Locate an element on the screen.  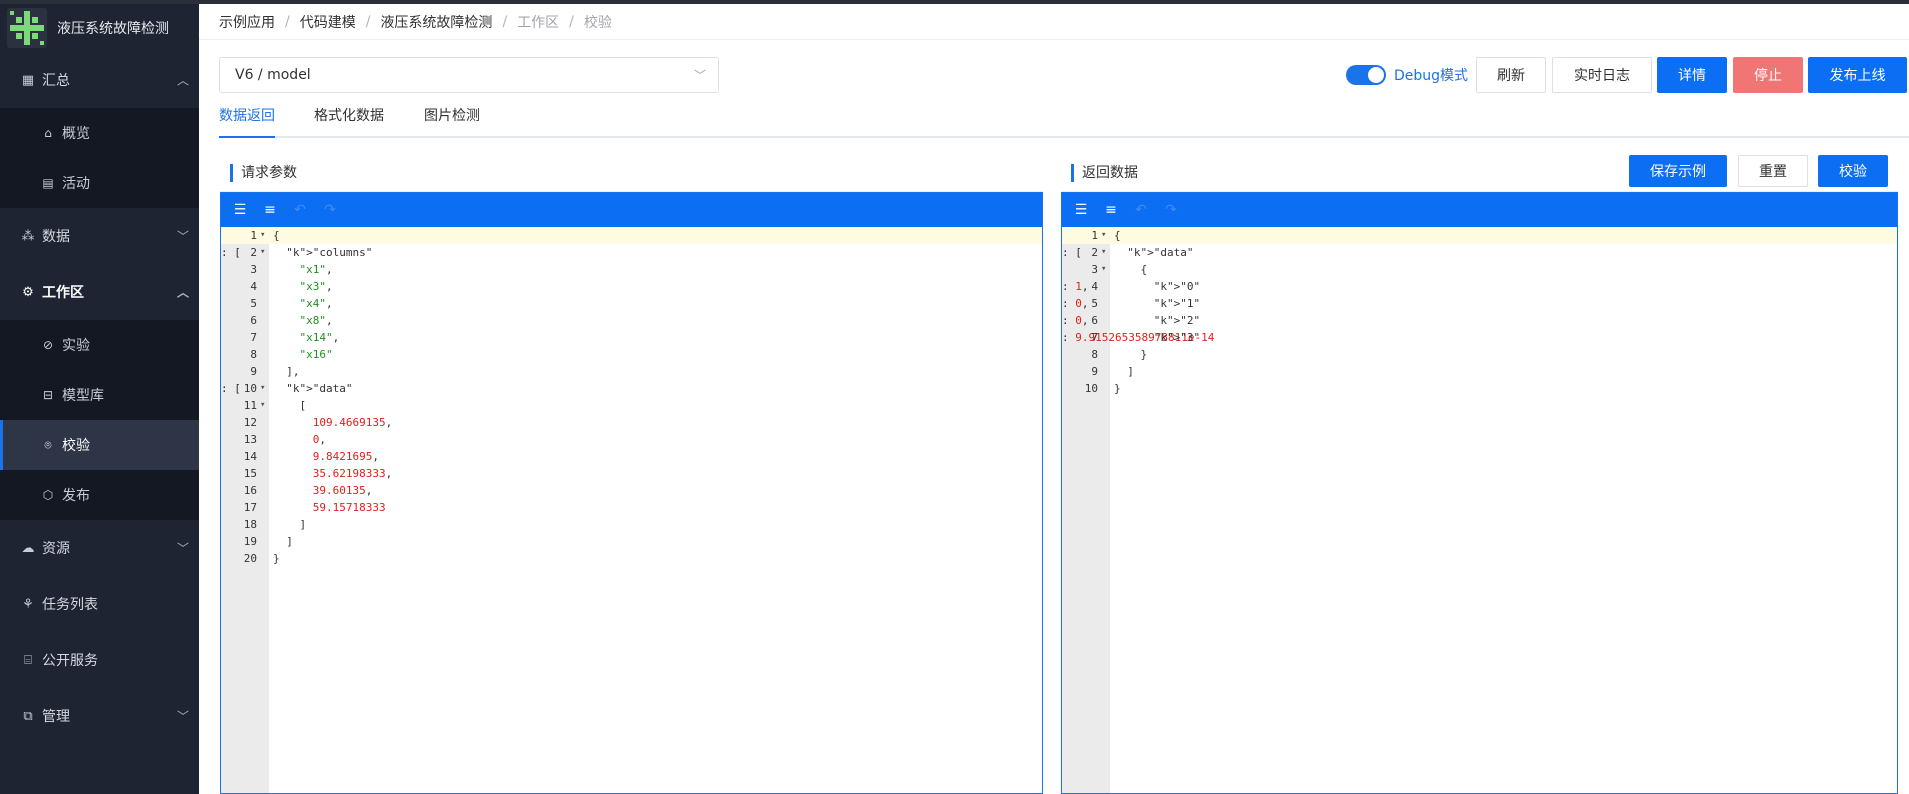
sidebar-item-workspace: ⚙ 工作区 ︿ is located at coordinates (99, 292).